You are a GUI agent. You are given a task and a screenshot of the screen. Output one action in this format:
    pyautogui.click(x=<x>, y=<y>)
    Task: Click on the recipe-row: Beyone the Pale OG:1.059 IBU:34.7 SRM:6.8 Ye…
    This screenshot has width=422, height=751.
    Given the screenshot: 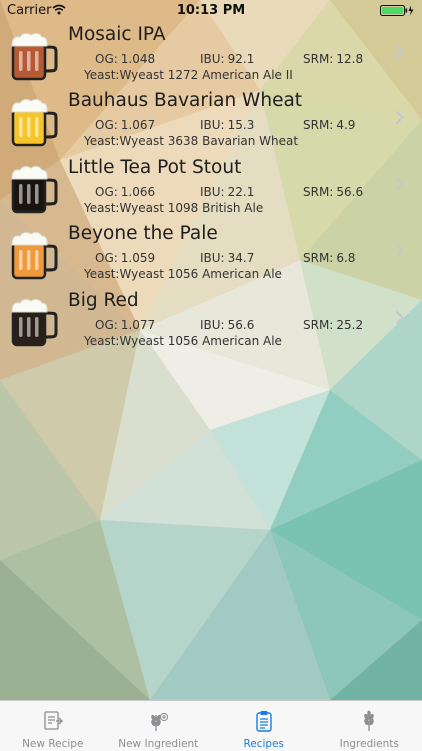 What is the action you would take?
    pyautogui.click(x=211, y=254)
    